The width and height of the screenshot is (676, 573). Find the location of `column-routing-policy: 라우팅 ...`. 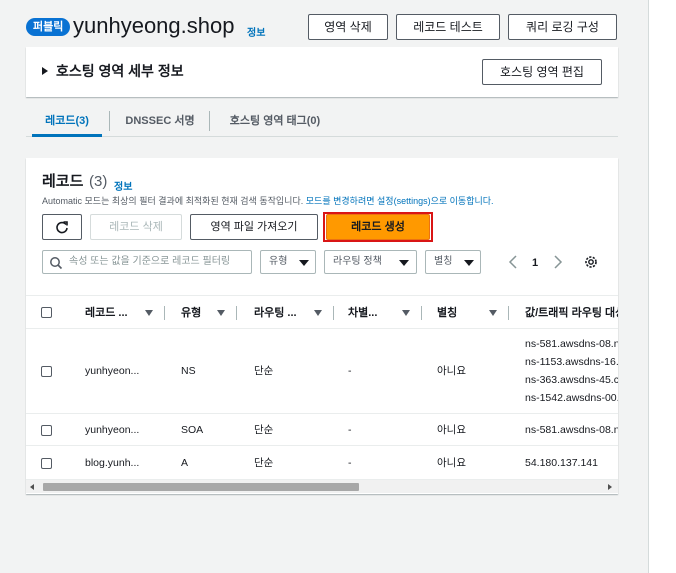

column-routing-policy: 라우팅 ... is located at coordinates (275, 313).